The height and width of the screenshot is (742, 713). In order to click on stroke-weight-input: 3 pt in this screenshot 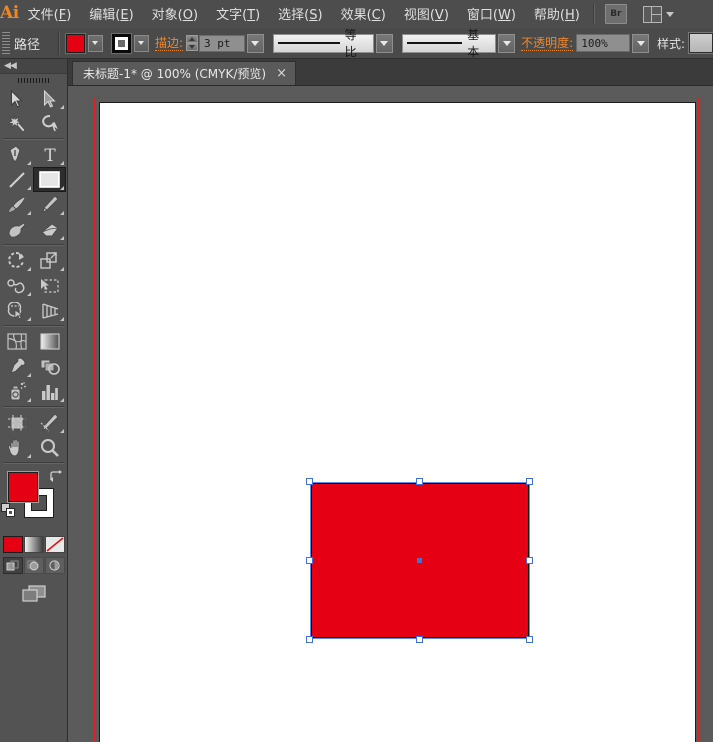, I will do `click(222, 43)`.